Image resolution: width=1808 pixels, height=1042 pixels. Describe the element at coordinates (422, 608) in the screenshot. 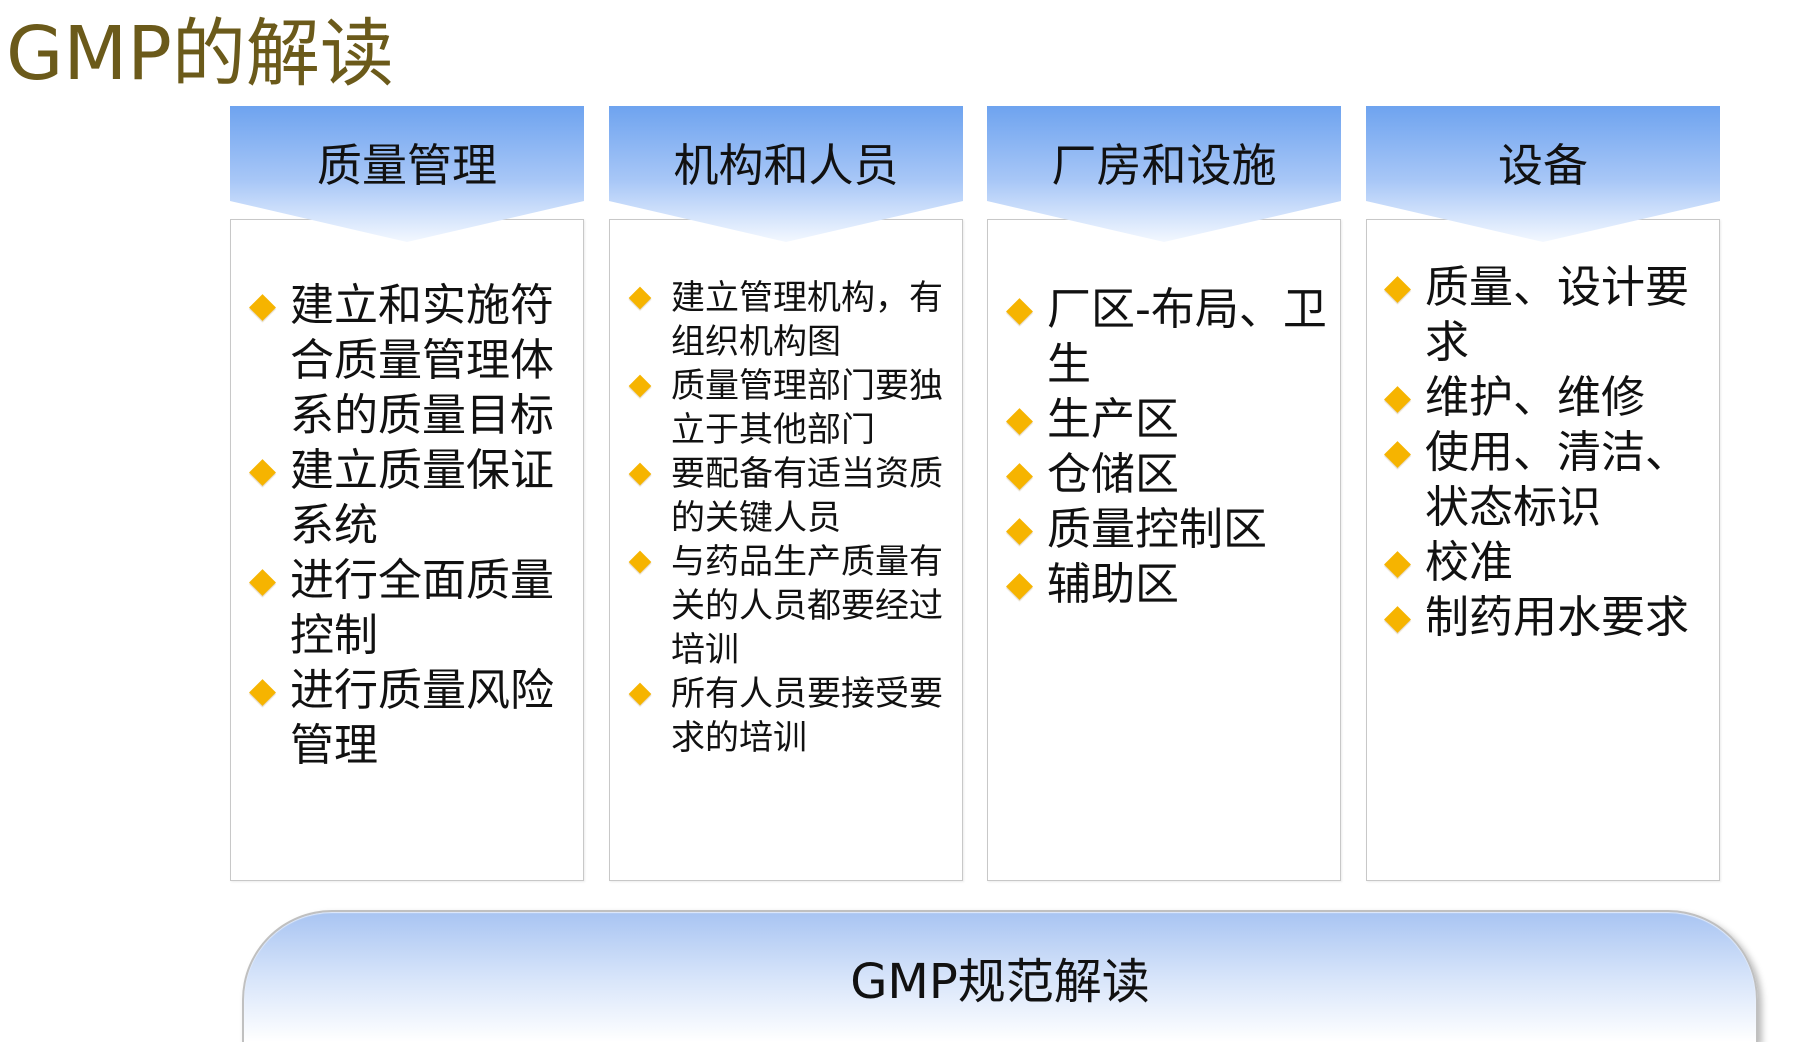

I see `list-item-text: 进行全面质量控制` at that location.